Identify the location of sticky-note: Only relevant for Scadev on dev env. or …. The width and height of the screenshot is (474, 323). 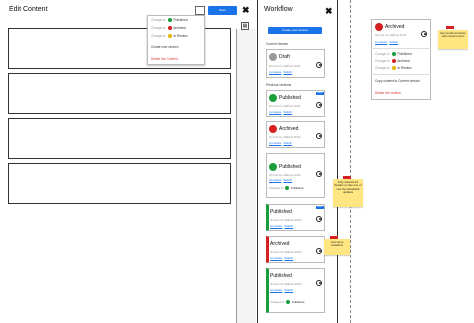
(348, 193).